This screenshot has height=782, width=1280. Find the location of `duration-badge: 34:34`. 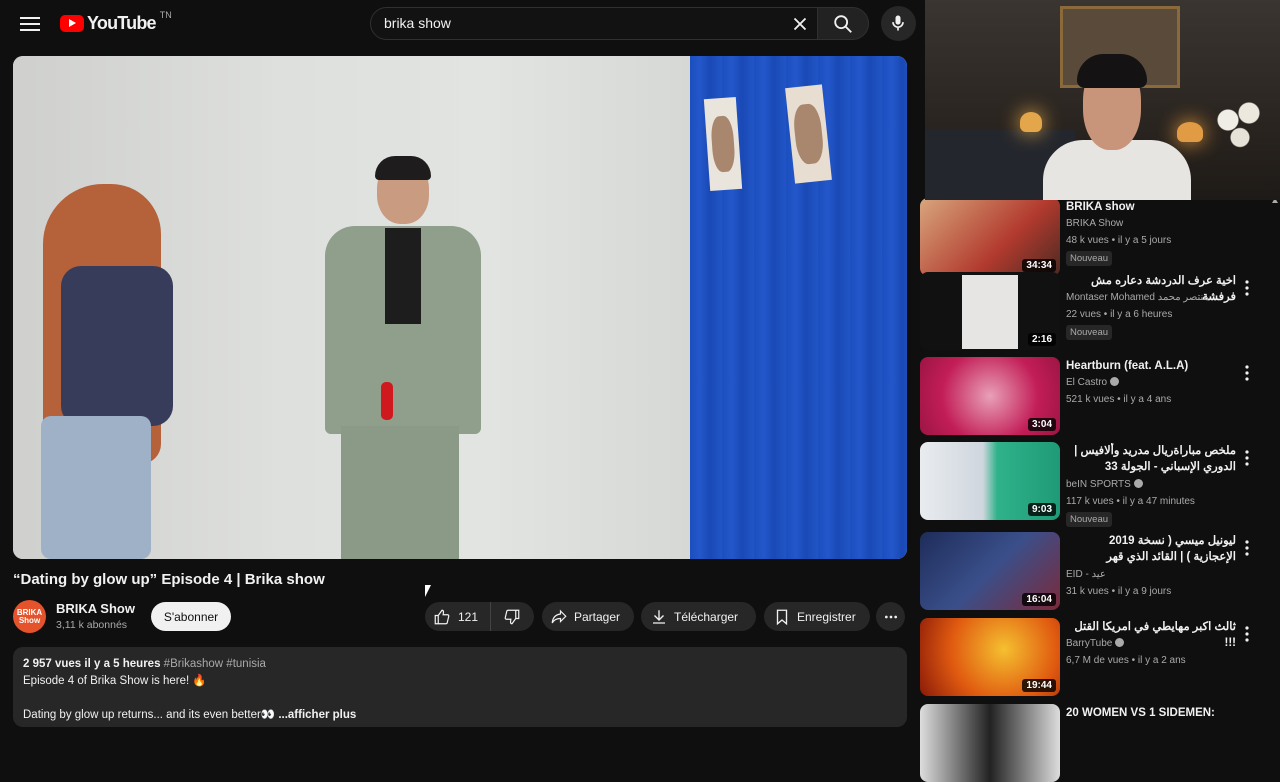

duration-badge: 34:34 is located at coordinates (1039, 265).